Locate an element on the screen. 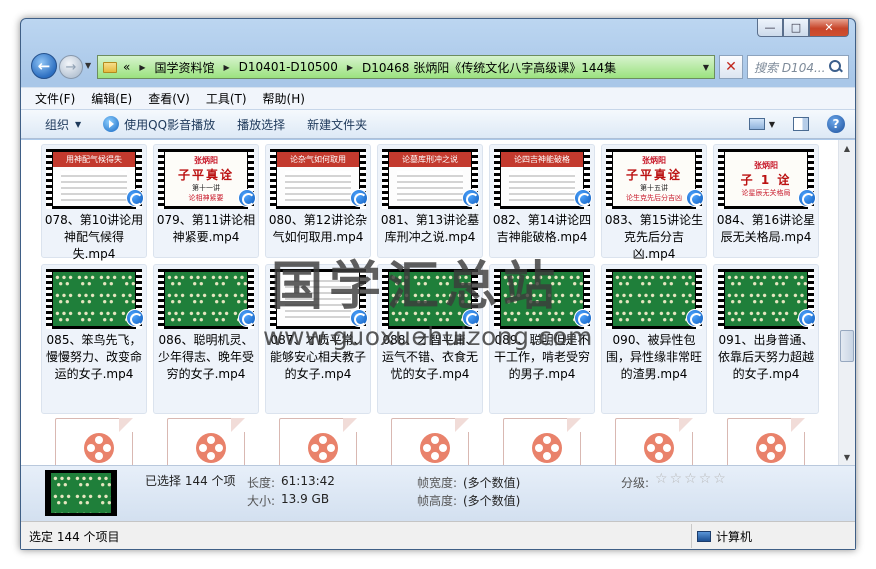 This screenshot has height=569, width=876. selection-thumbnail is located at coordinates (81, 493).